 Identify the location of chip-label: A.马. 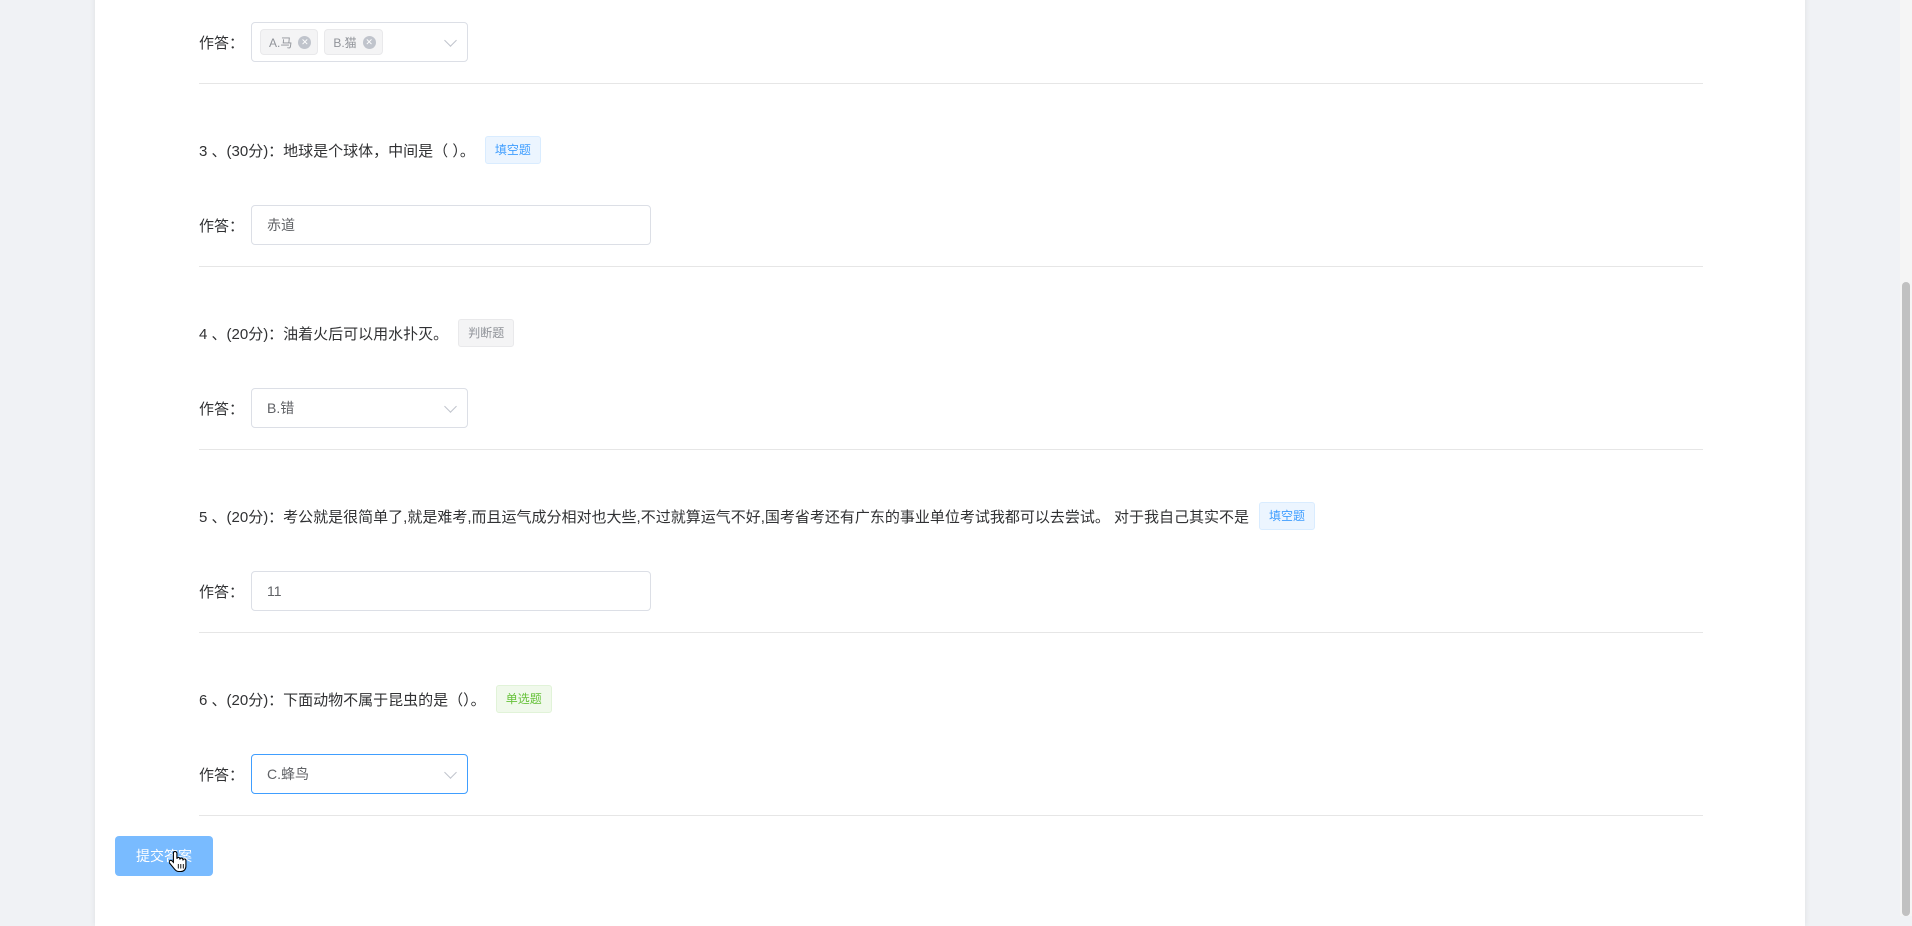
(281, 42).